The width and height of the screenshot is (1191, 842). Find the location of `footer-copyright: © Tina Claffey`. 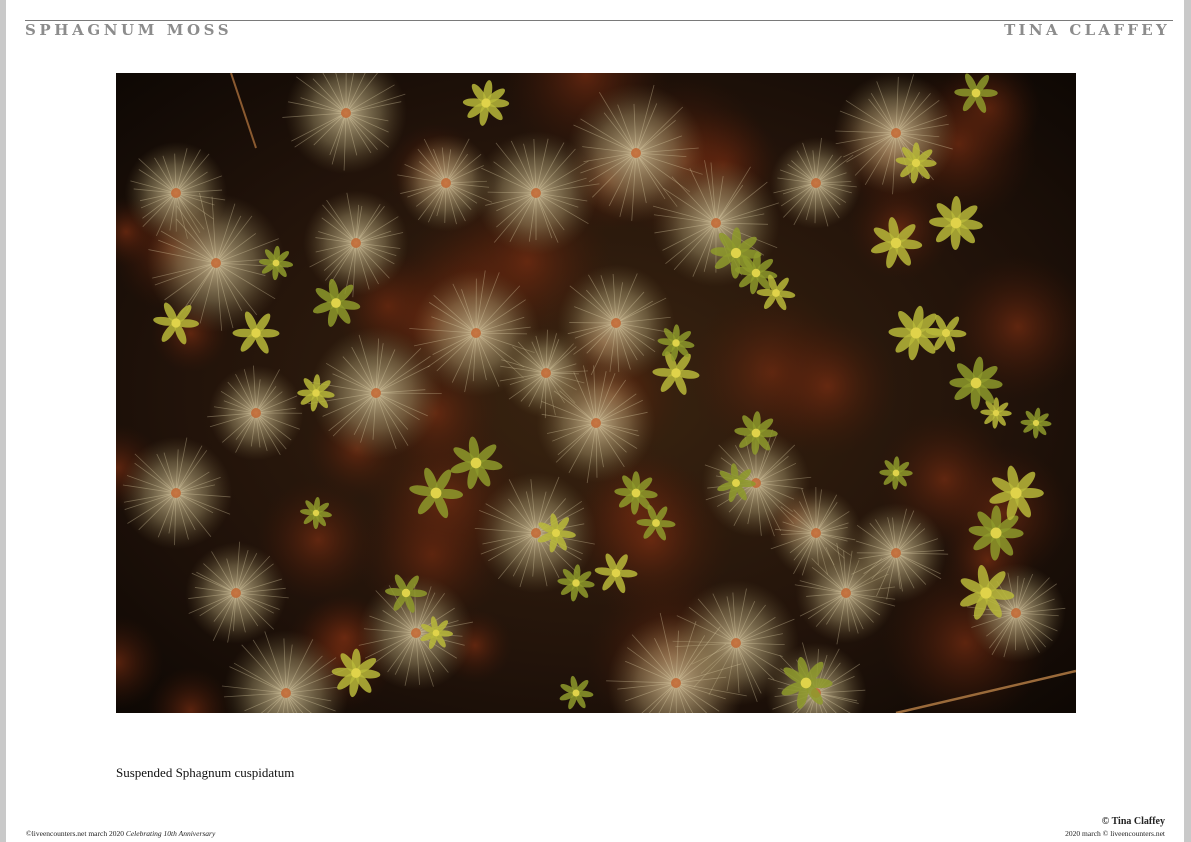

footer-copyright: © Tina Claffey is located at coordinates (1133, 821).